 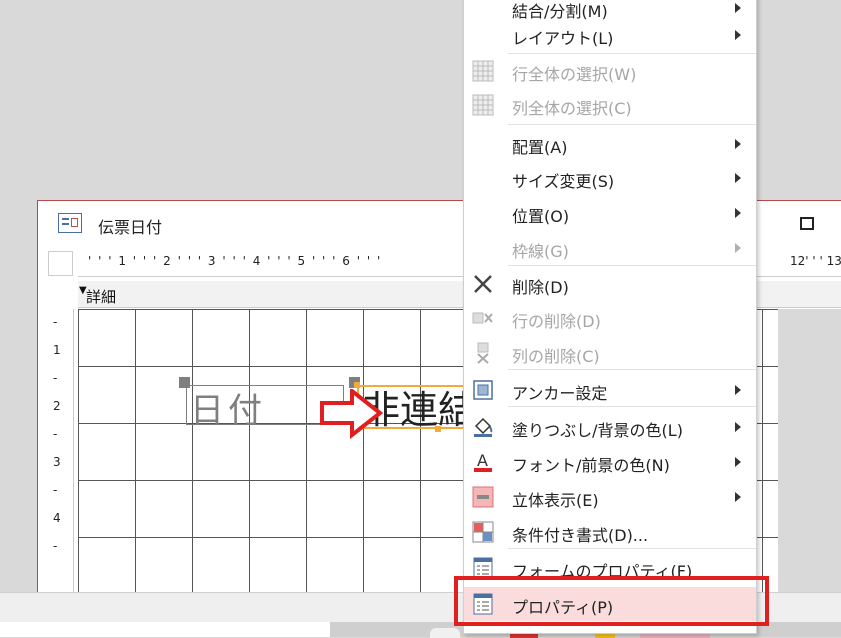 What do you see at coordinates (610, 284) in the screenshot?
I see `menu-item-delete: 削除(D)` at bounding box center [610, 284].